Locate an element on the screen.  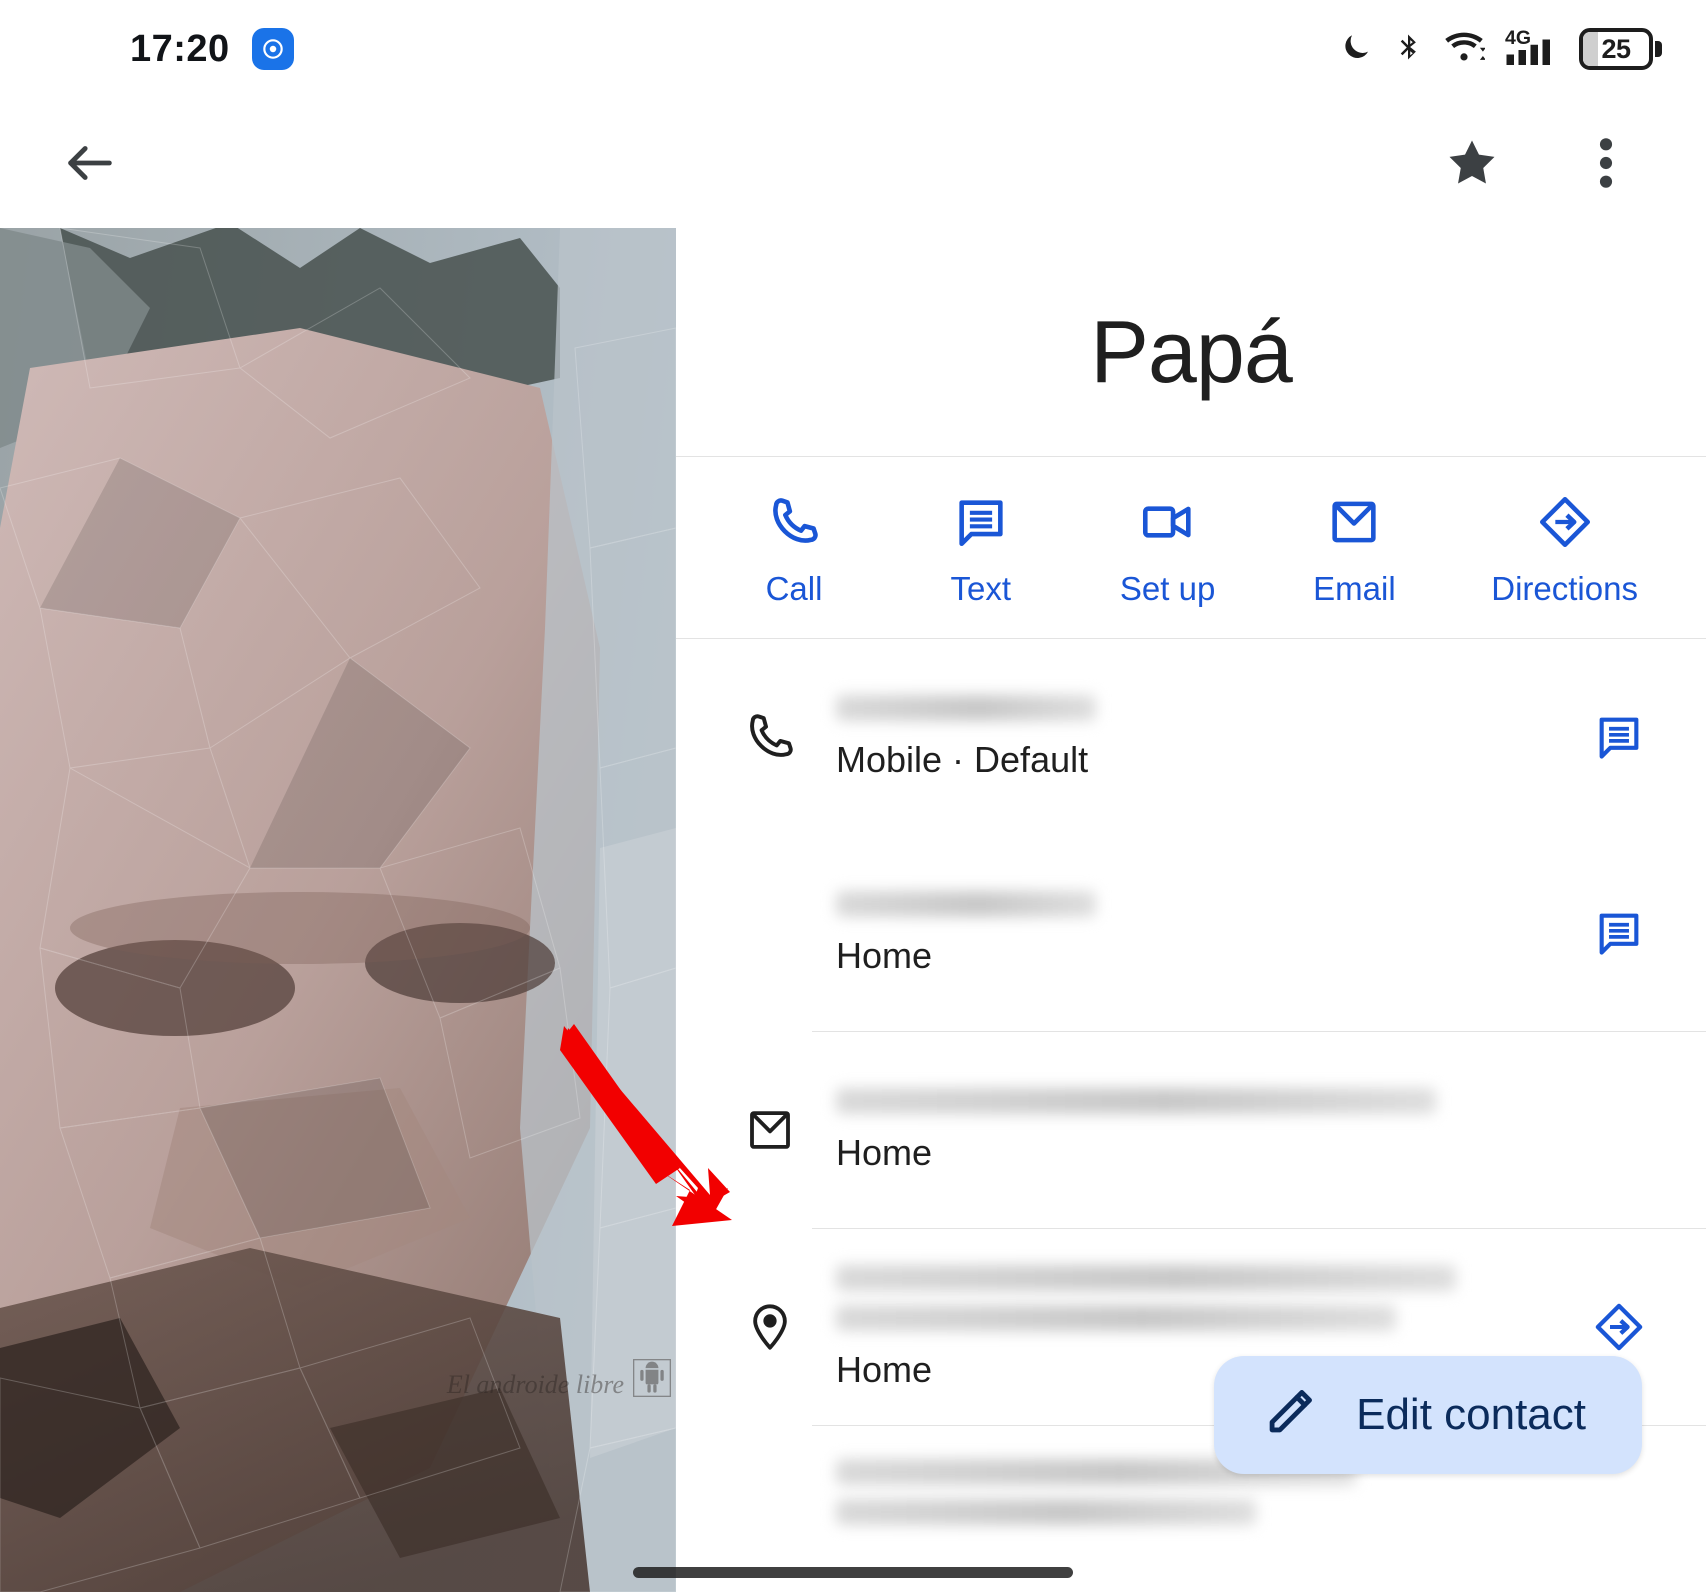
watermark: El androide libre is located at coordinates (560, 1378).